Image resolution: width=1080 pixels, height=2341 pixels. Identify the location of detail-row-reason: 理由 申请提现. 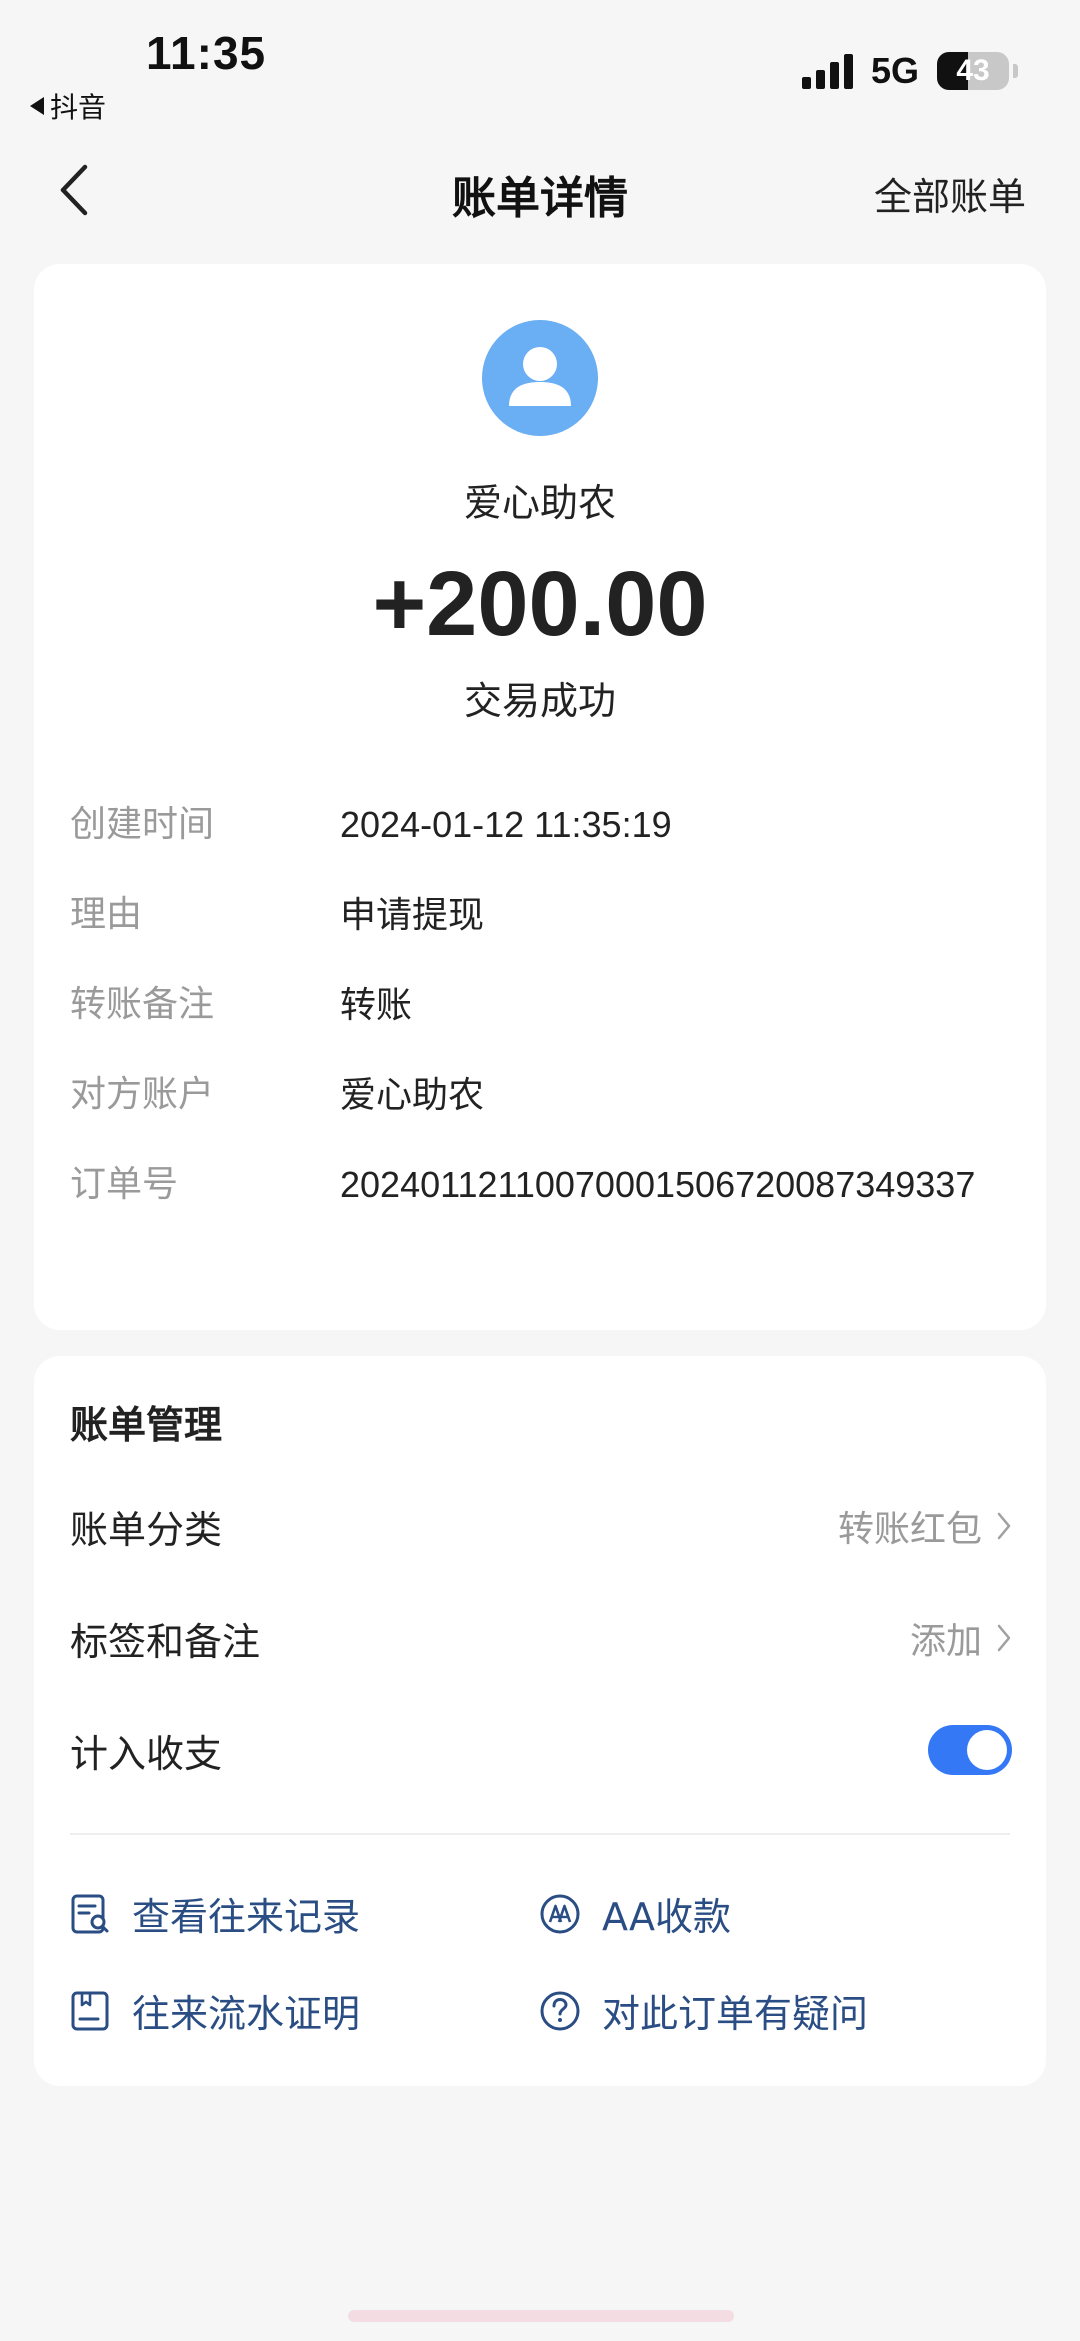
(550, 915).